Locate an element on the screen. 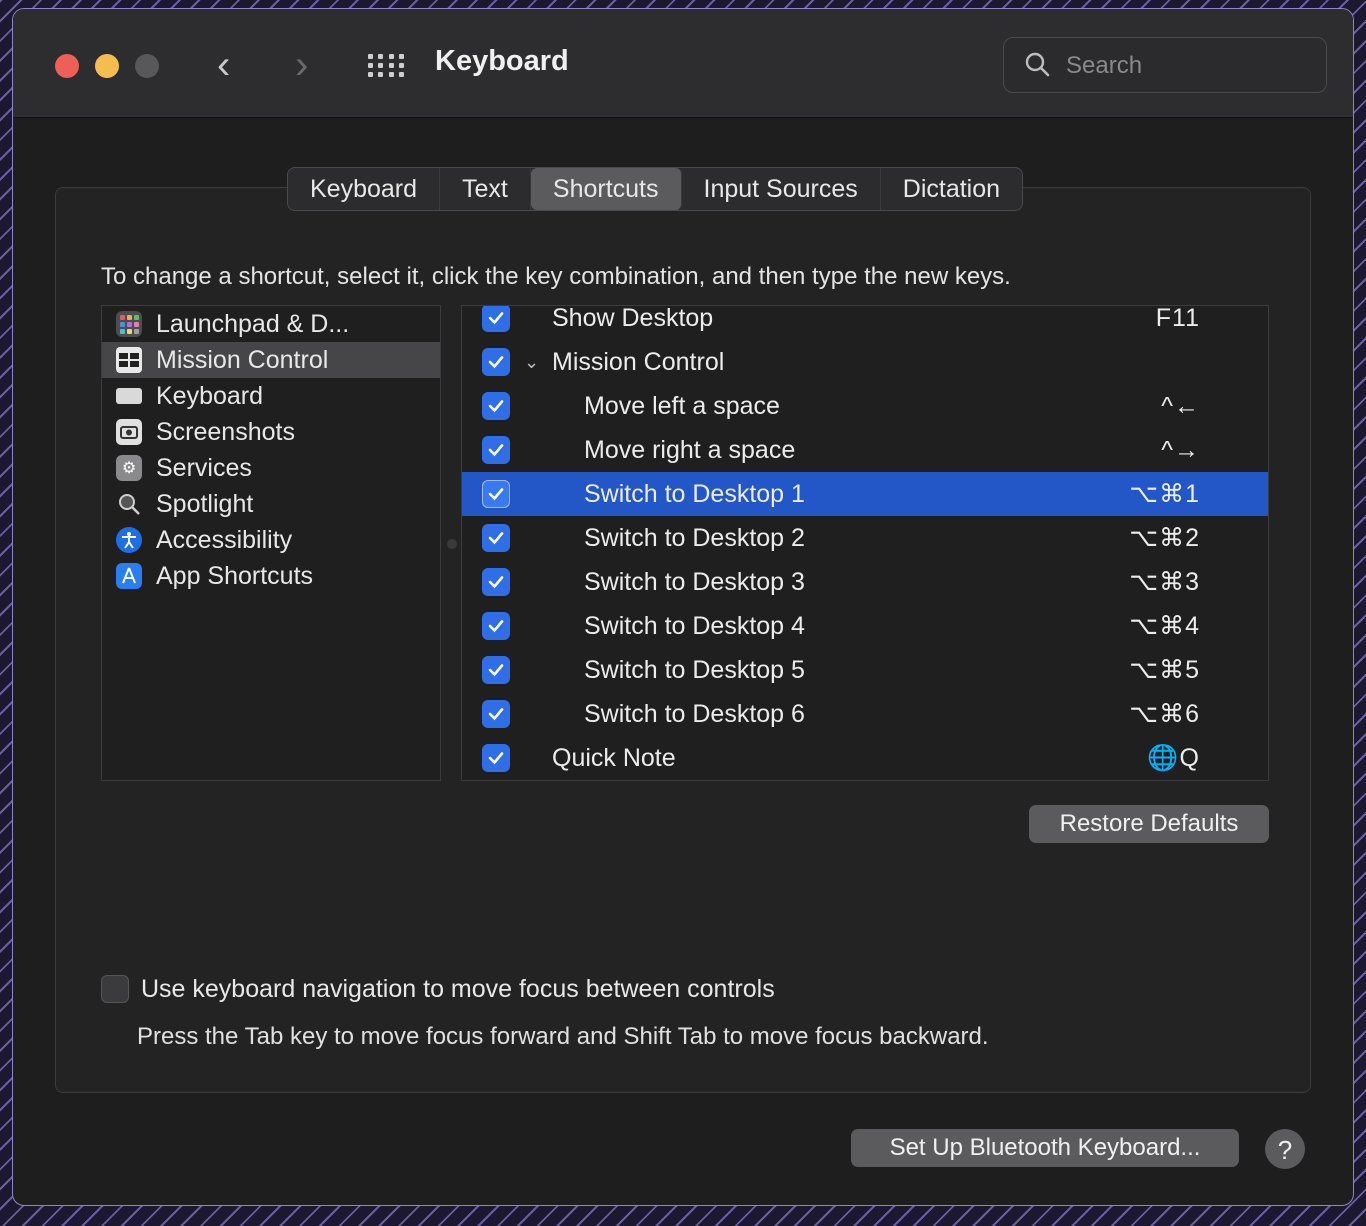  shortcut-row-move-right: Move right a space ^→ is located at coordinates (865, 450).